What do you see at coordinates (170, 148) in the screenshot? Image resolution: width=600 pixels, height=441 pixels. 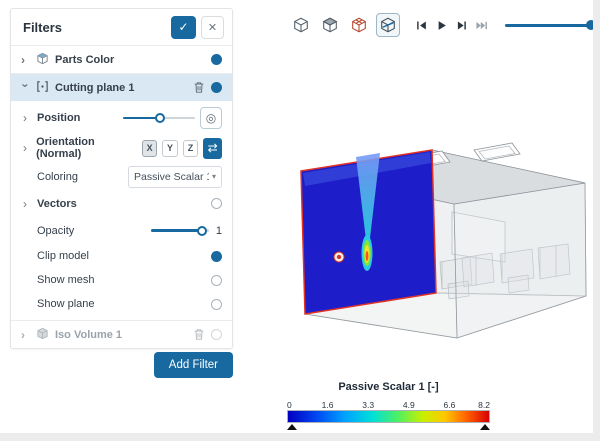 I see `axis-y-button: Y` at bounding box center [170, 148].